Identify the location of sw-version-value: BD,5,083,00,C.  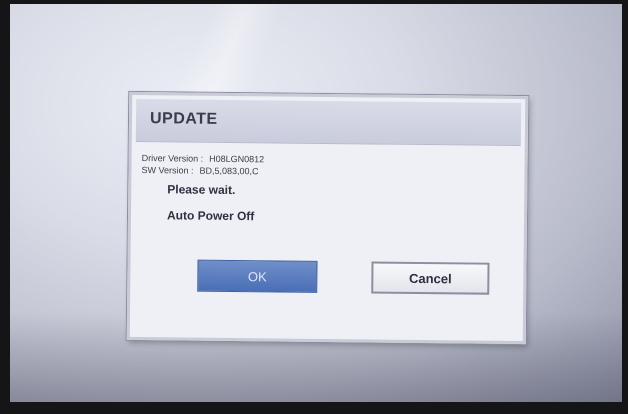
(229, 171).